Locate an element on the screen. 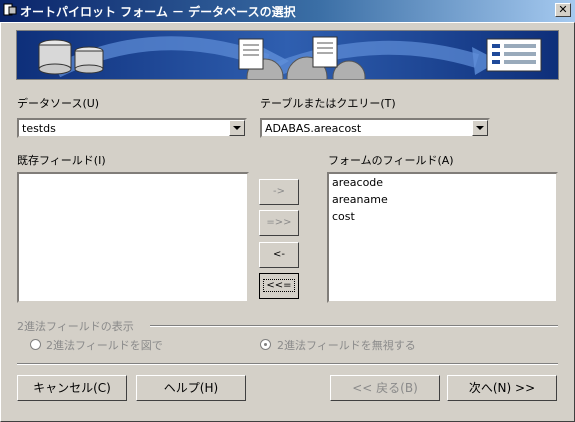 Image resolution: width=575 pixels, height=422 pixels. title-bar: オートパイロット フォーム － データベースの選択 ✕ is located at coordinates (287, 11).